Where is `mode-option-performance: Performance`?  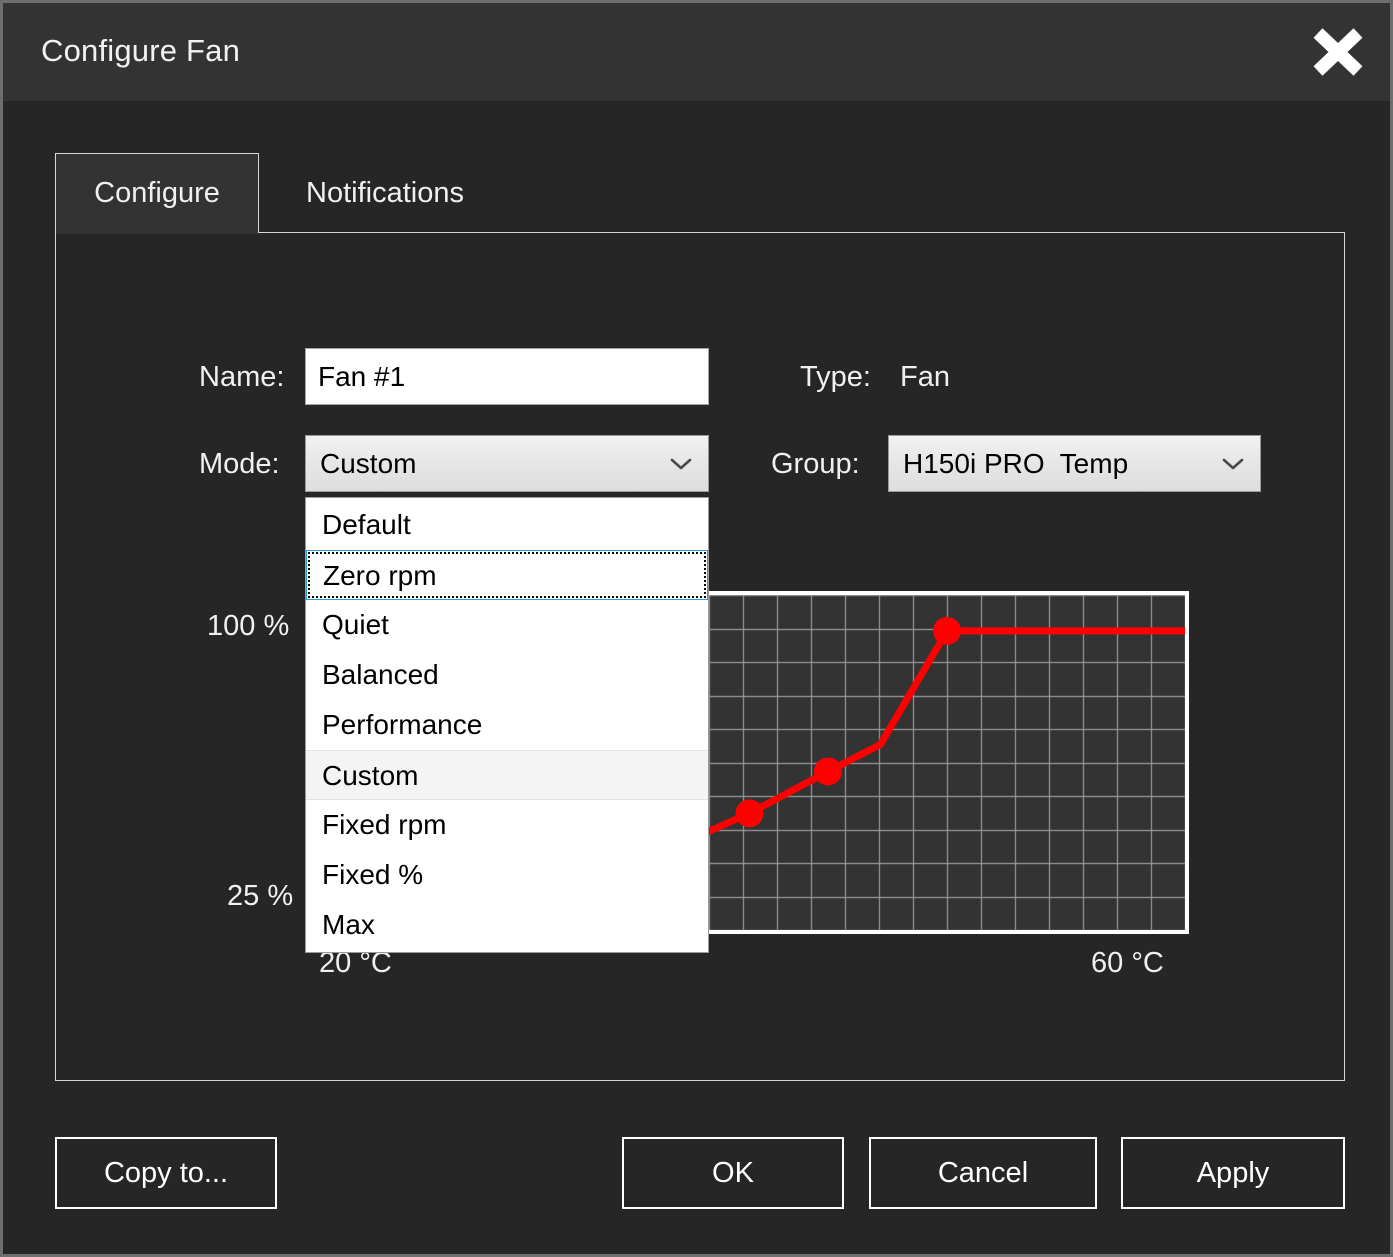 mode-option-performance: Performance is located at coordinates (507, 725).